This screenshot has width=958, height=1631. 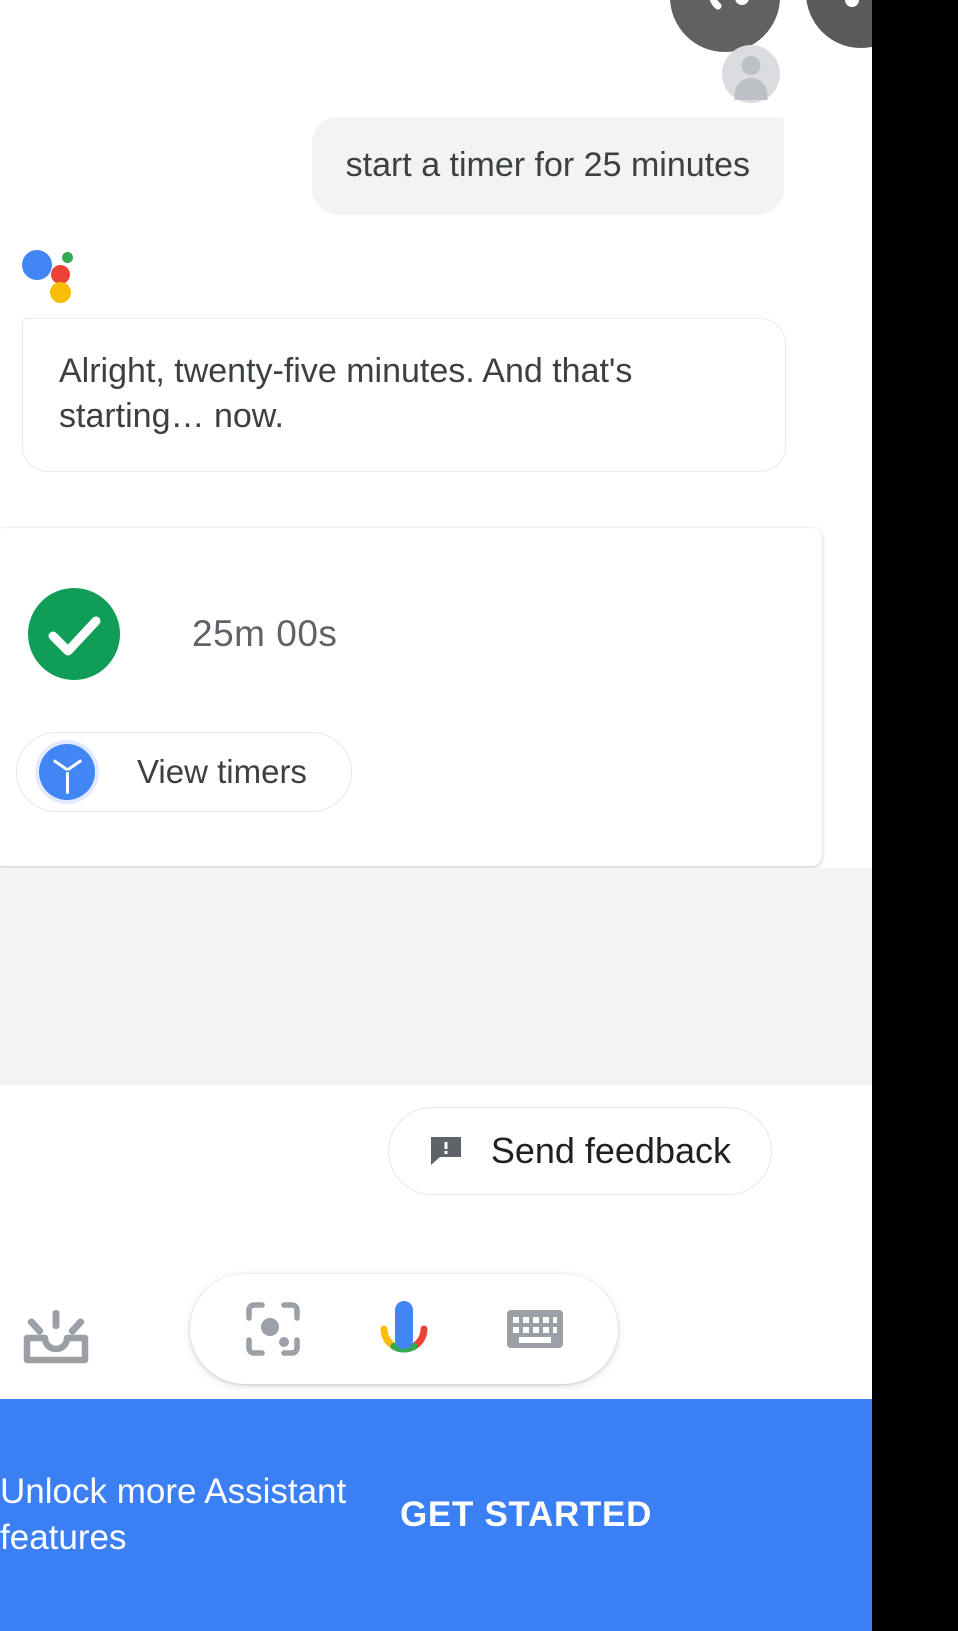 What do you see at coordinates (446, 1151) in the screenshot?
I see `feedback-bubble-icon` at bounding box center [446, 1151].